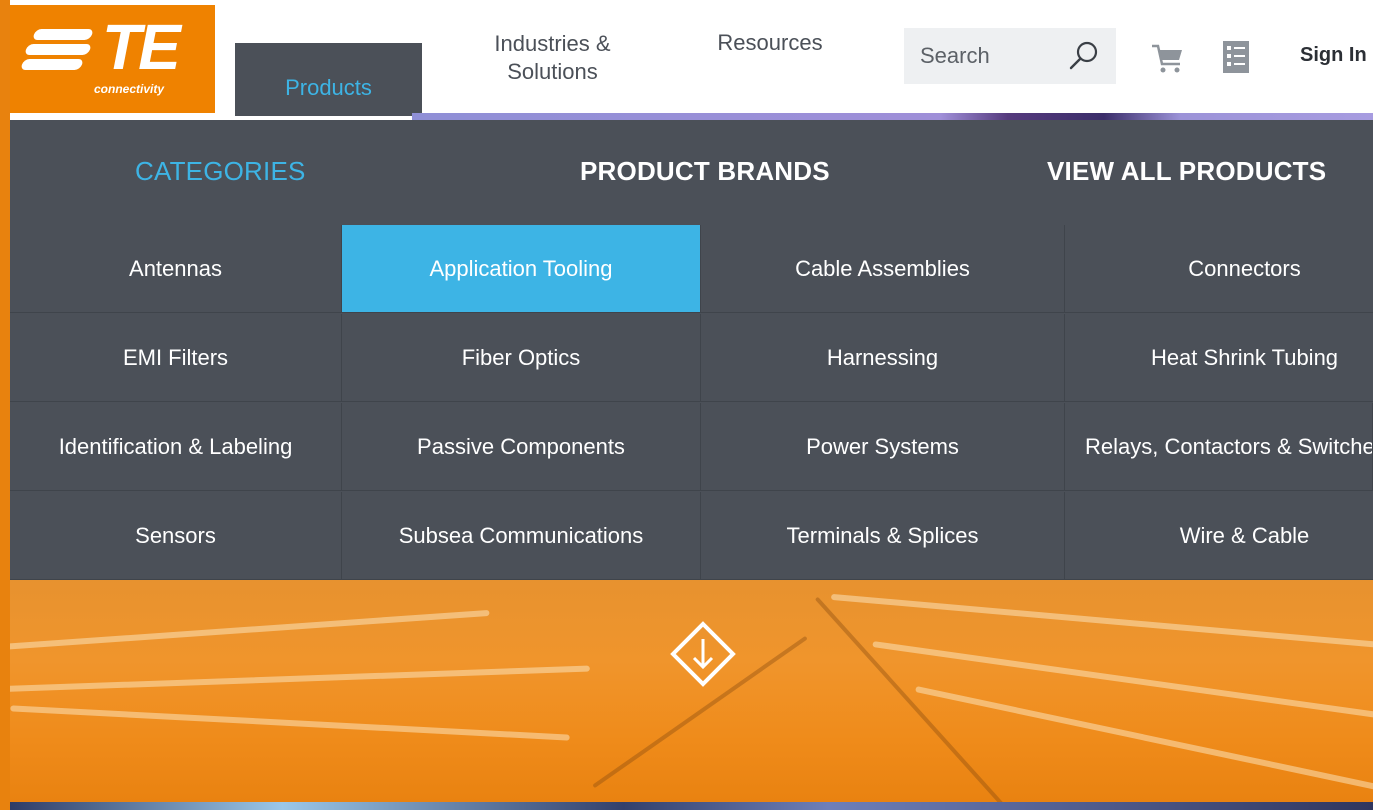  What do you see at coordinates (220, 171) in the screenshot?
I see `tab-categories: CATEGORIES` at bounding box center [220, 171].